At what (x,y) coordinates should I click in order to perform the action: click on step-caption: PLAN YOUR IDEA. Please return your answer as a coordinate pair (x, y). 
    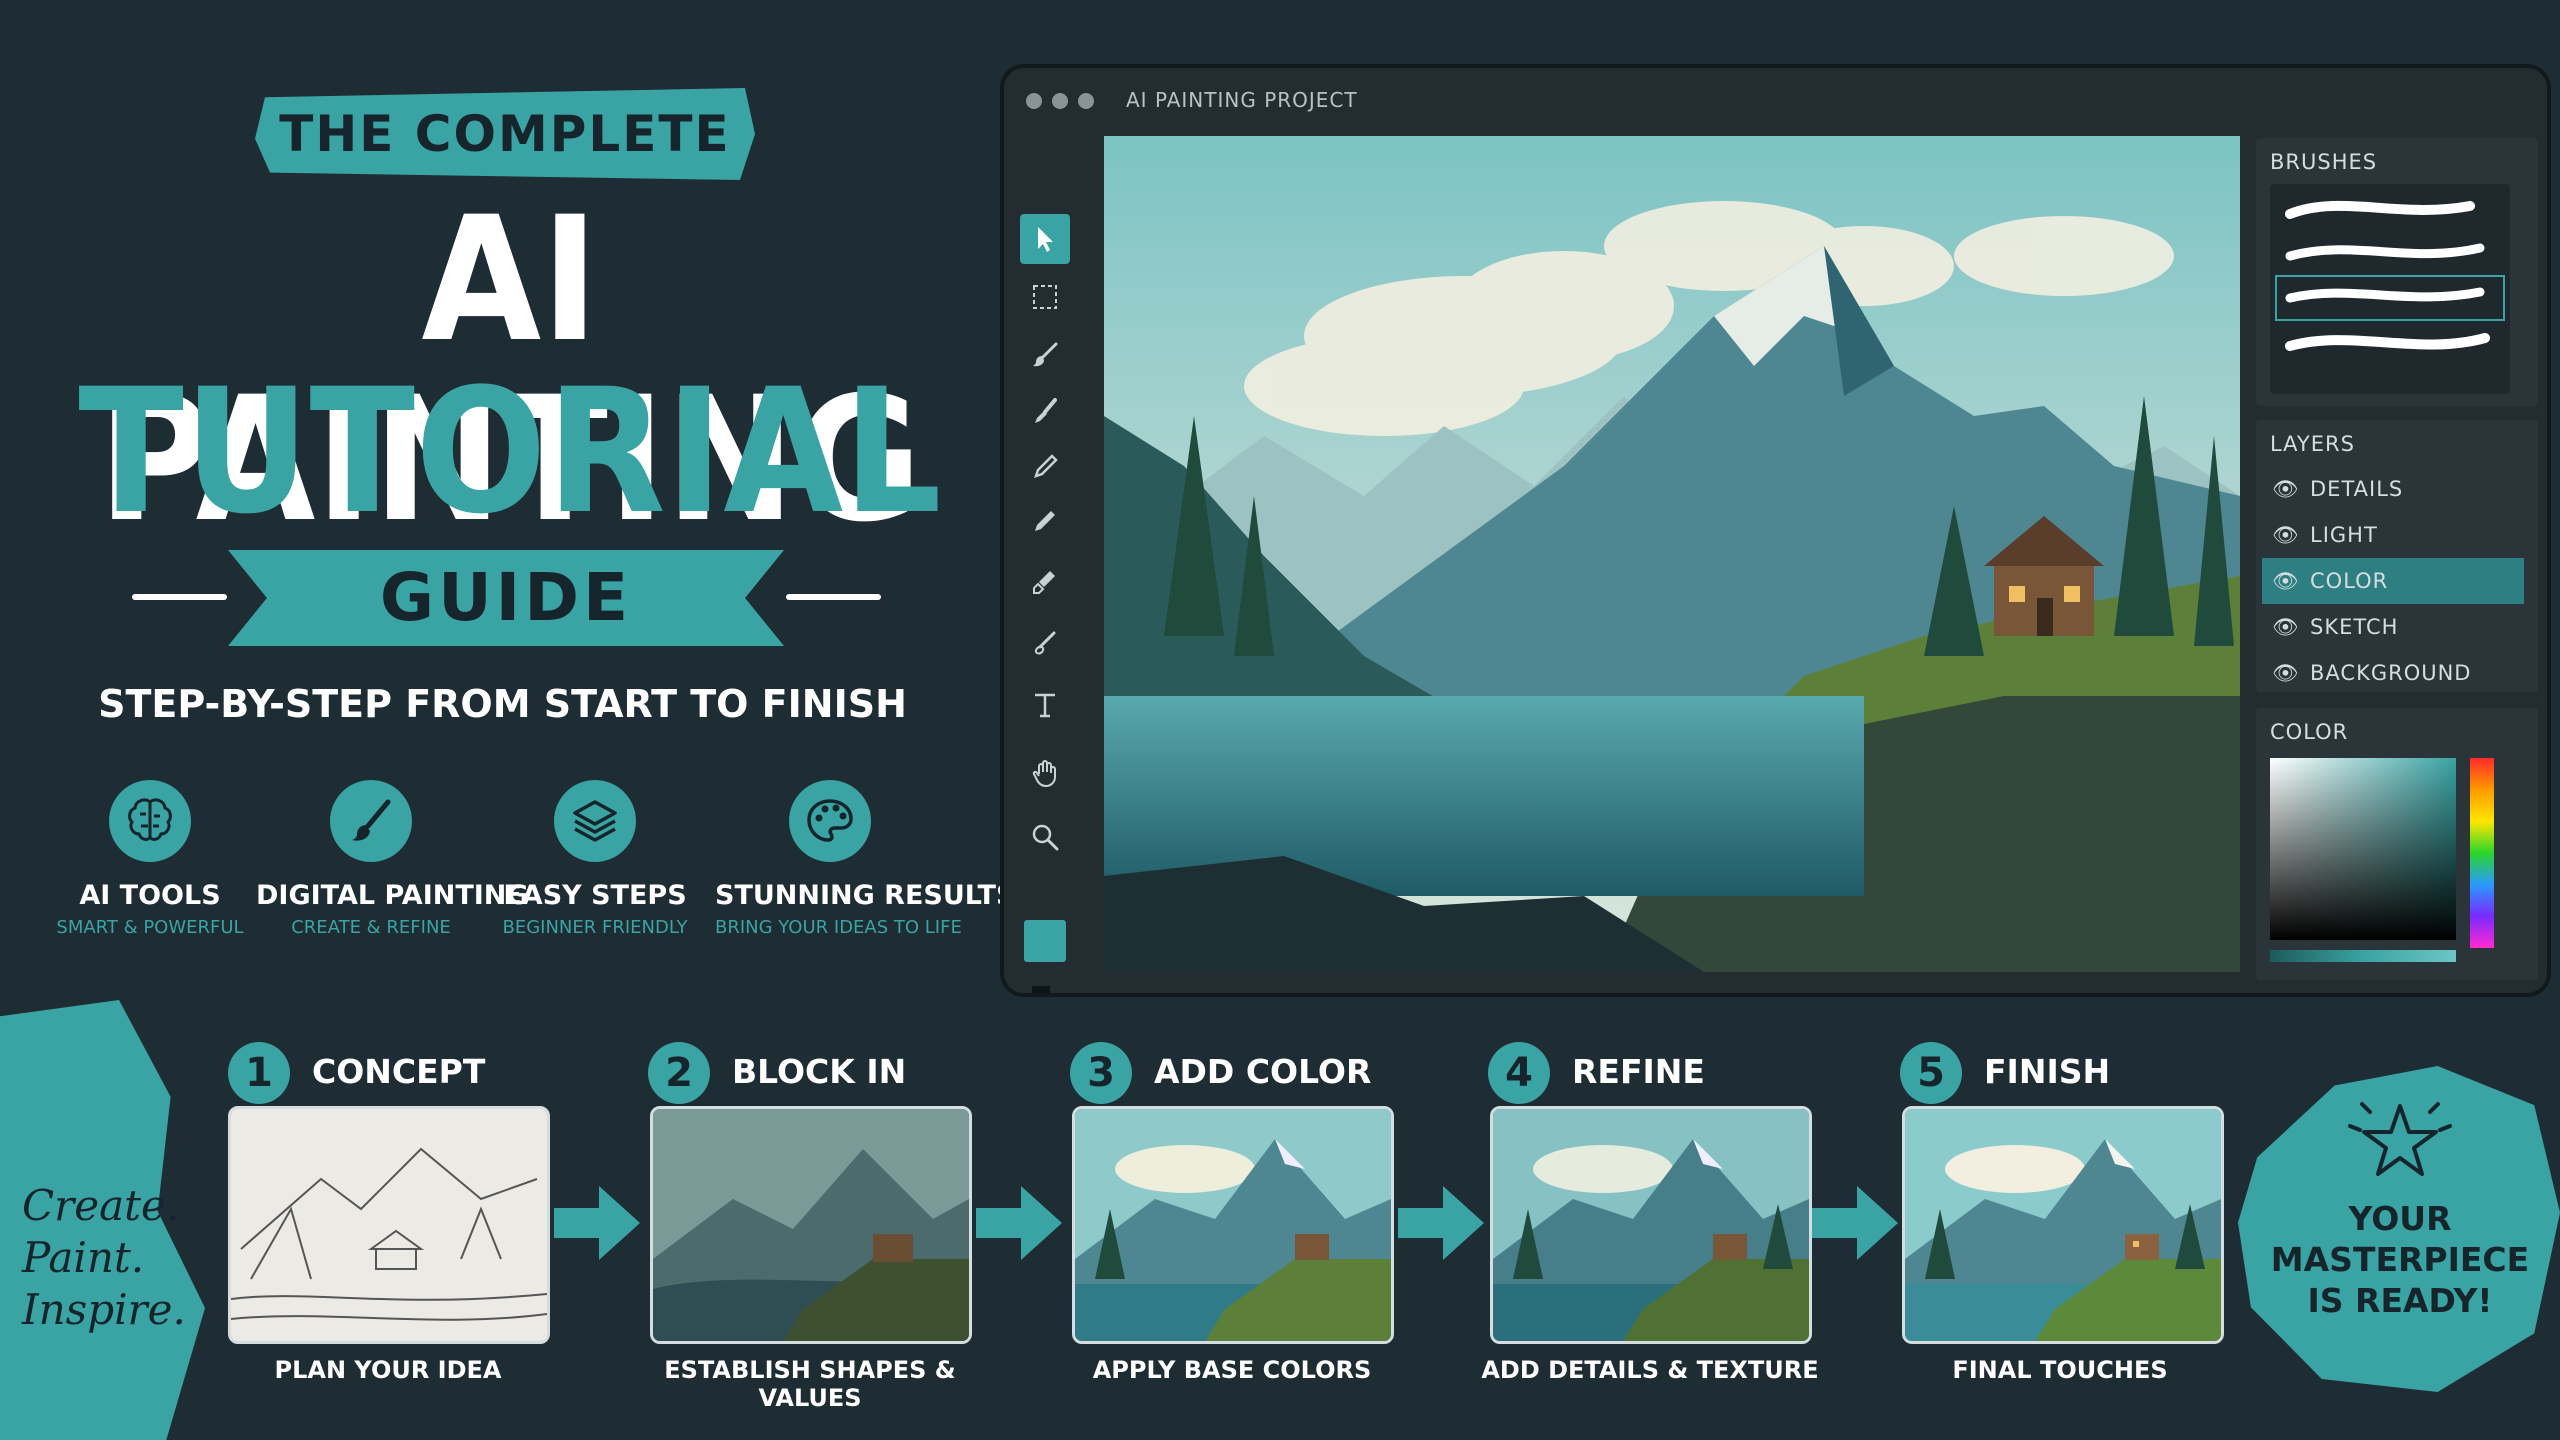
    Looking at the image, I should click on (388, 1370).